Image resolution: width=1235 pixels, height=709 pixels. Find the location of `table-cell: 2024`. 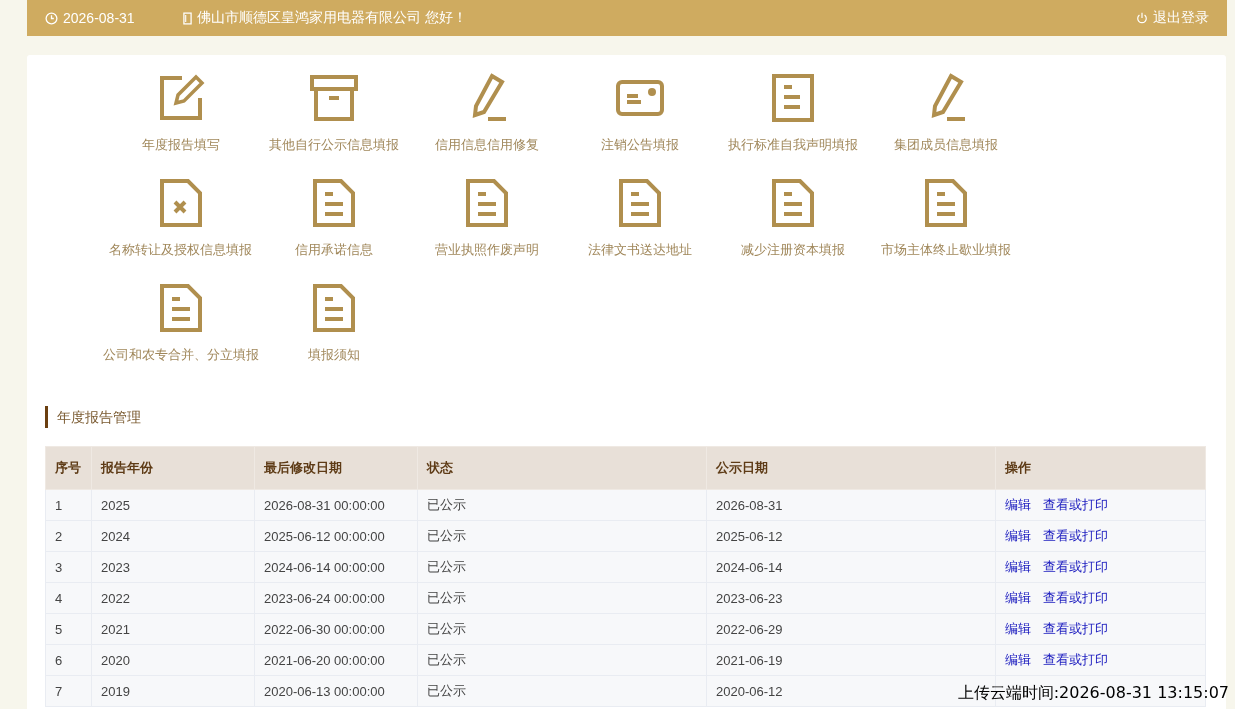

table-cell: 2024 is located at coordinates (173, 536).